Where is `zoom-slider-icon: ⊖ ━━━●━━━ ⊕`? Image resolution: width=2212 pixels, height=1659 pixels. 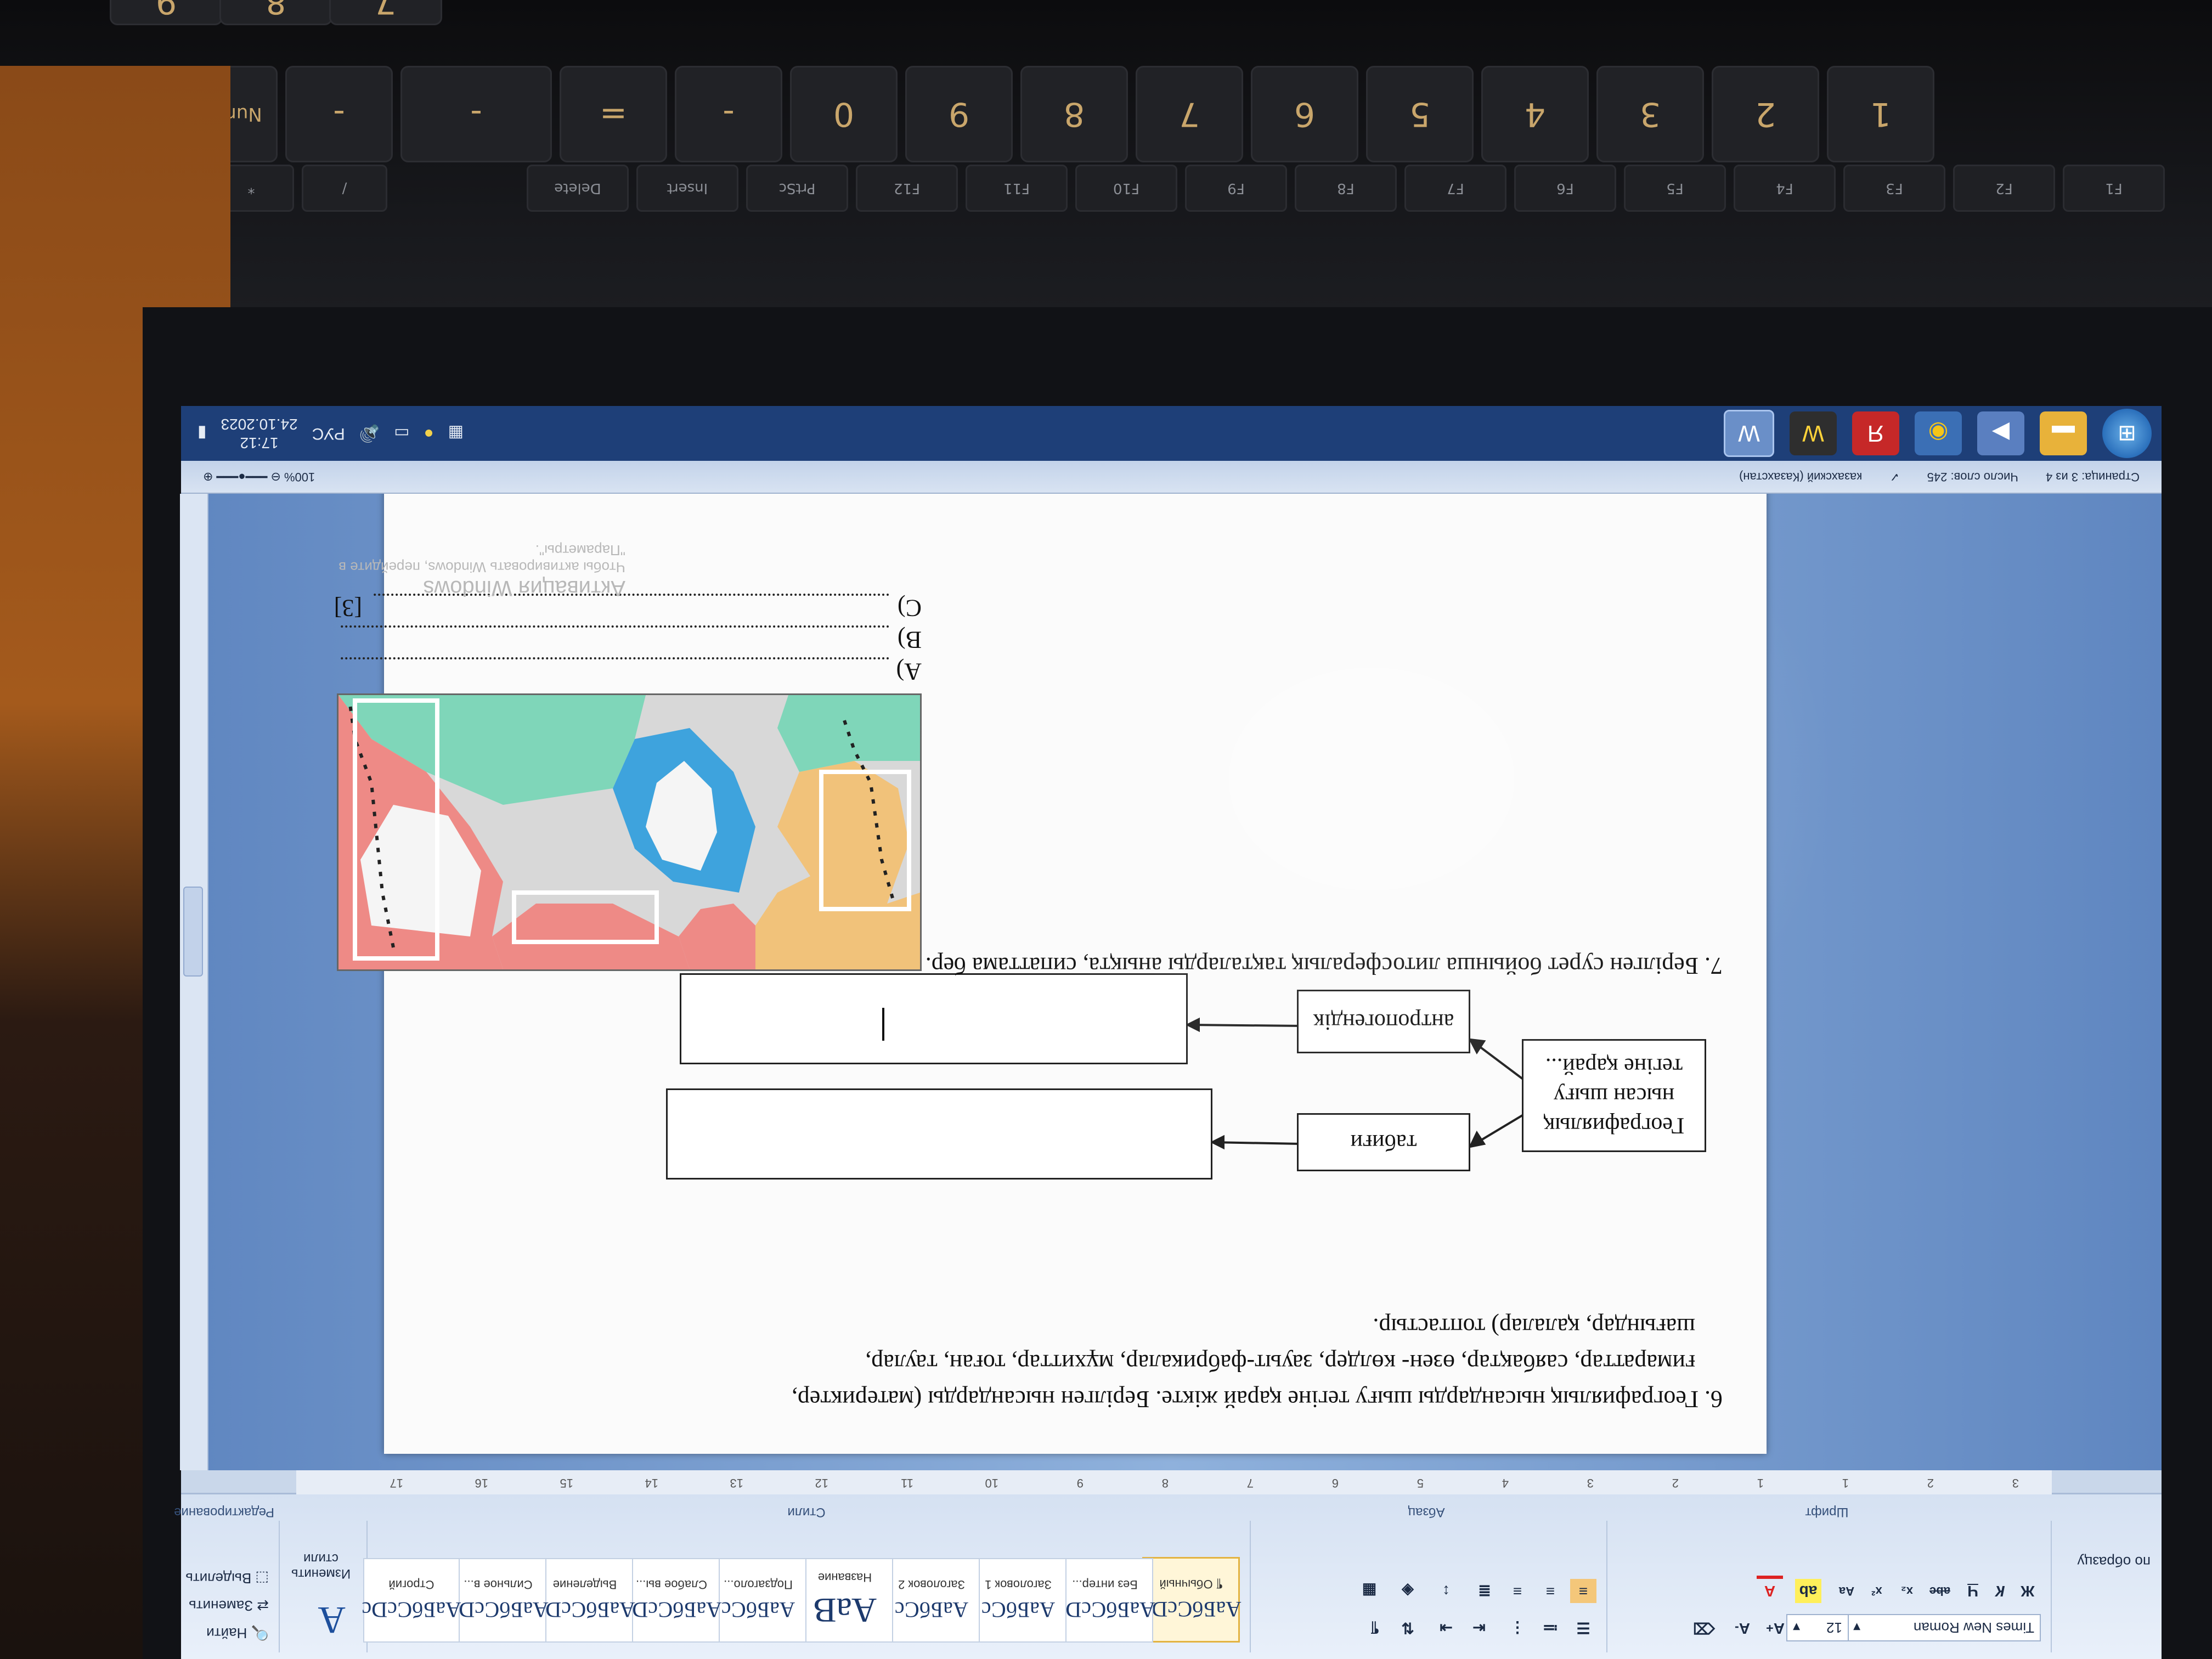
zoom-slider-icon: ⊖ ━━━●━━━ ⊕ is located at coordinates (242, 477).